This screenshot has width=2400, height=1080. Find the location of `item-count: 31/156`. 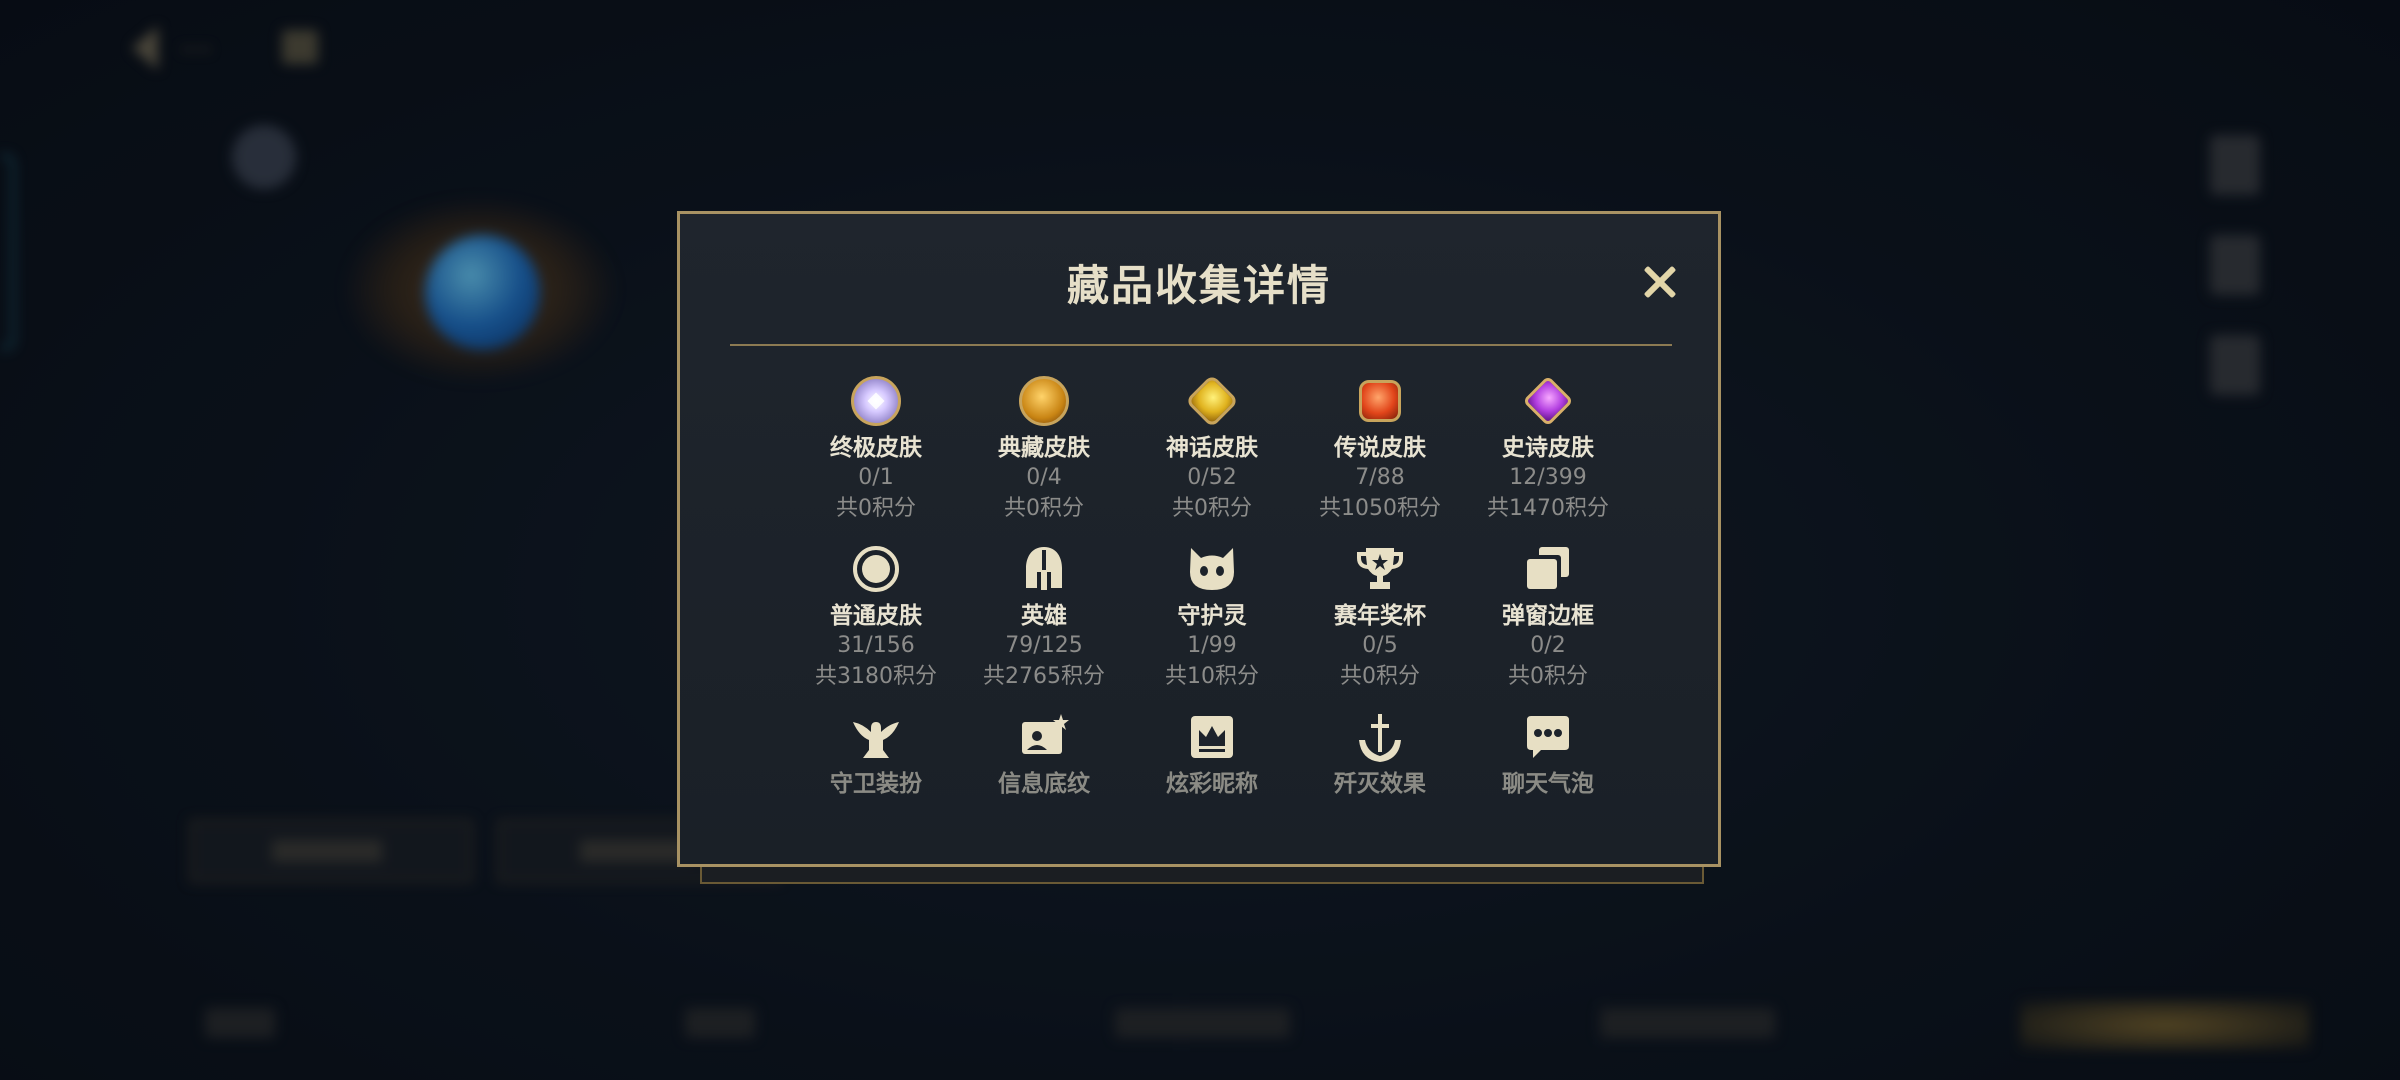

item-count: 31/156 is located at coordinates (876, 645).